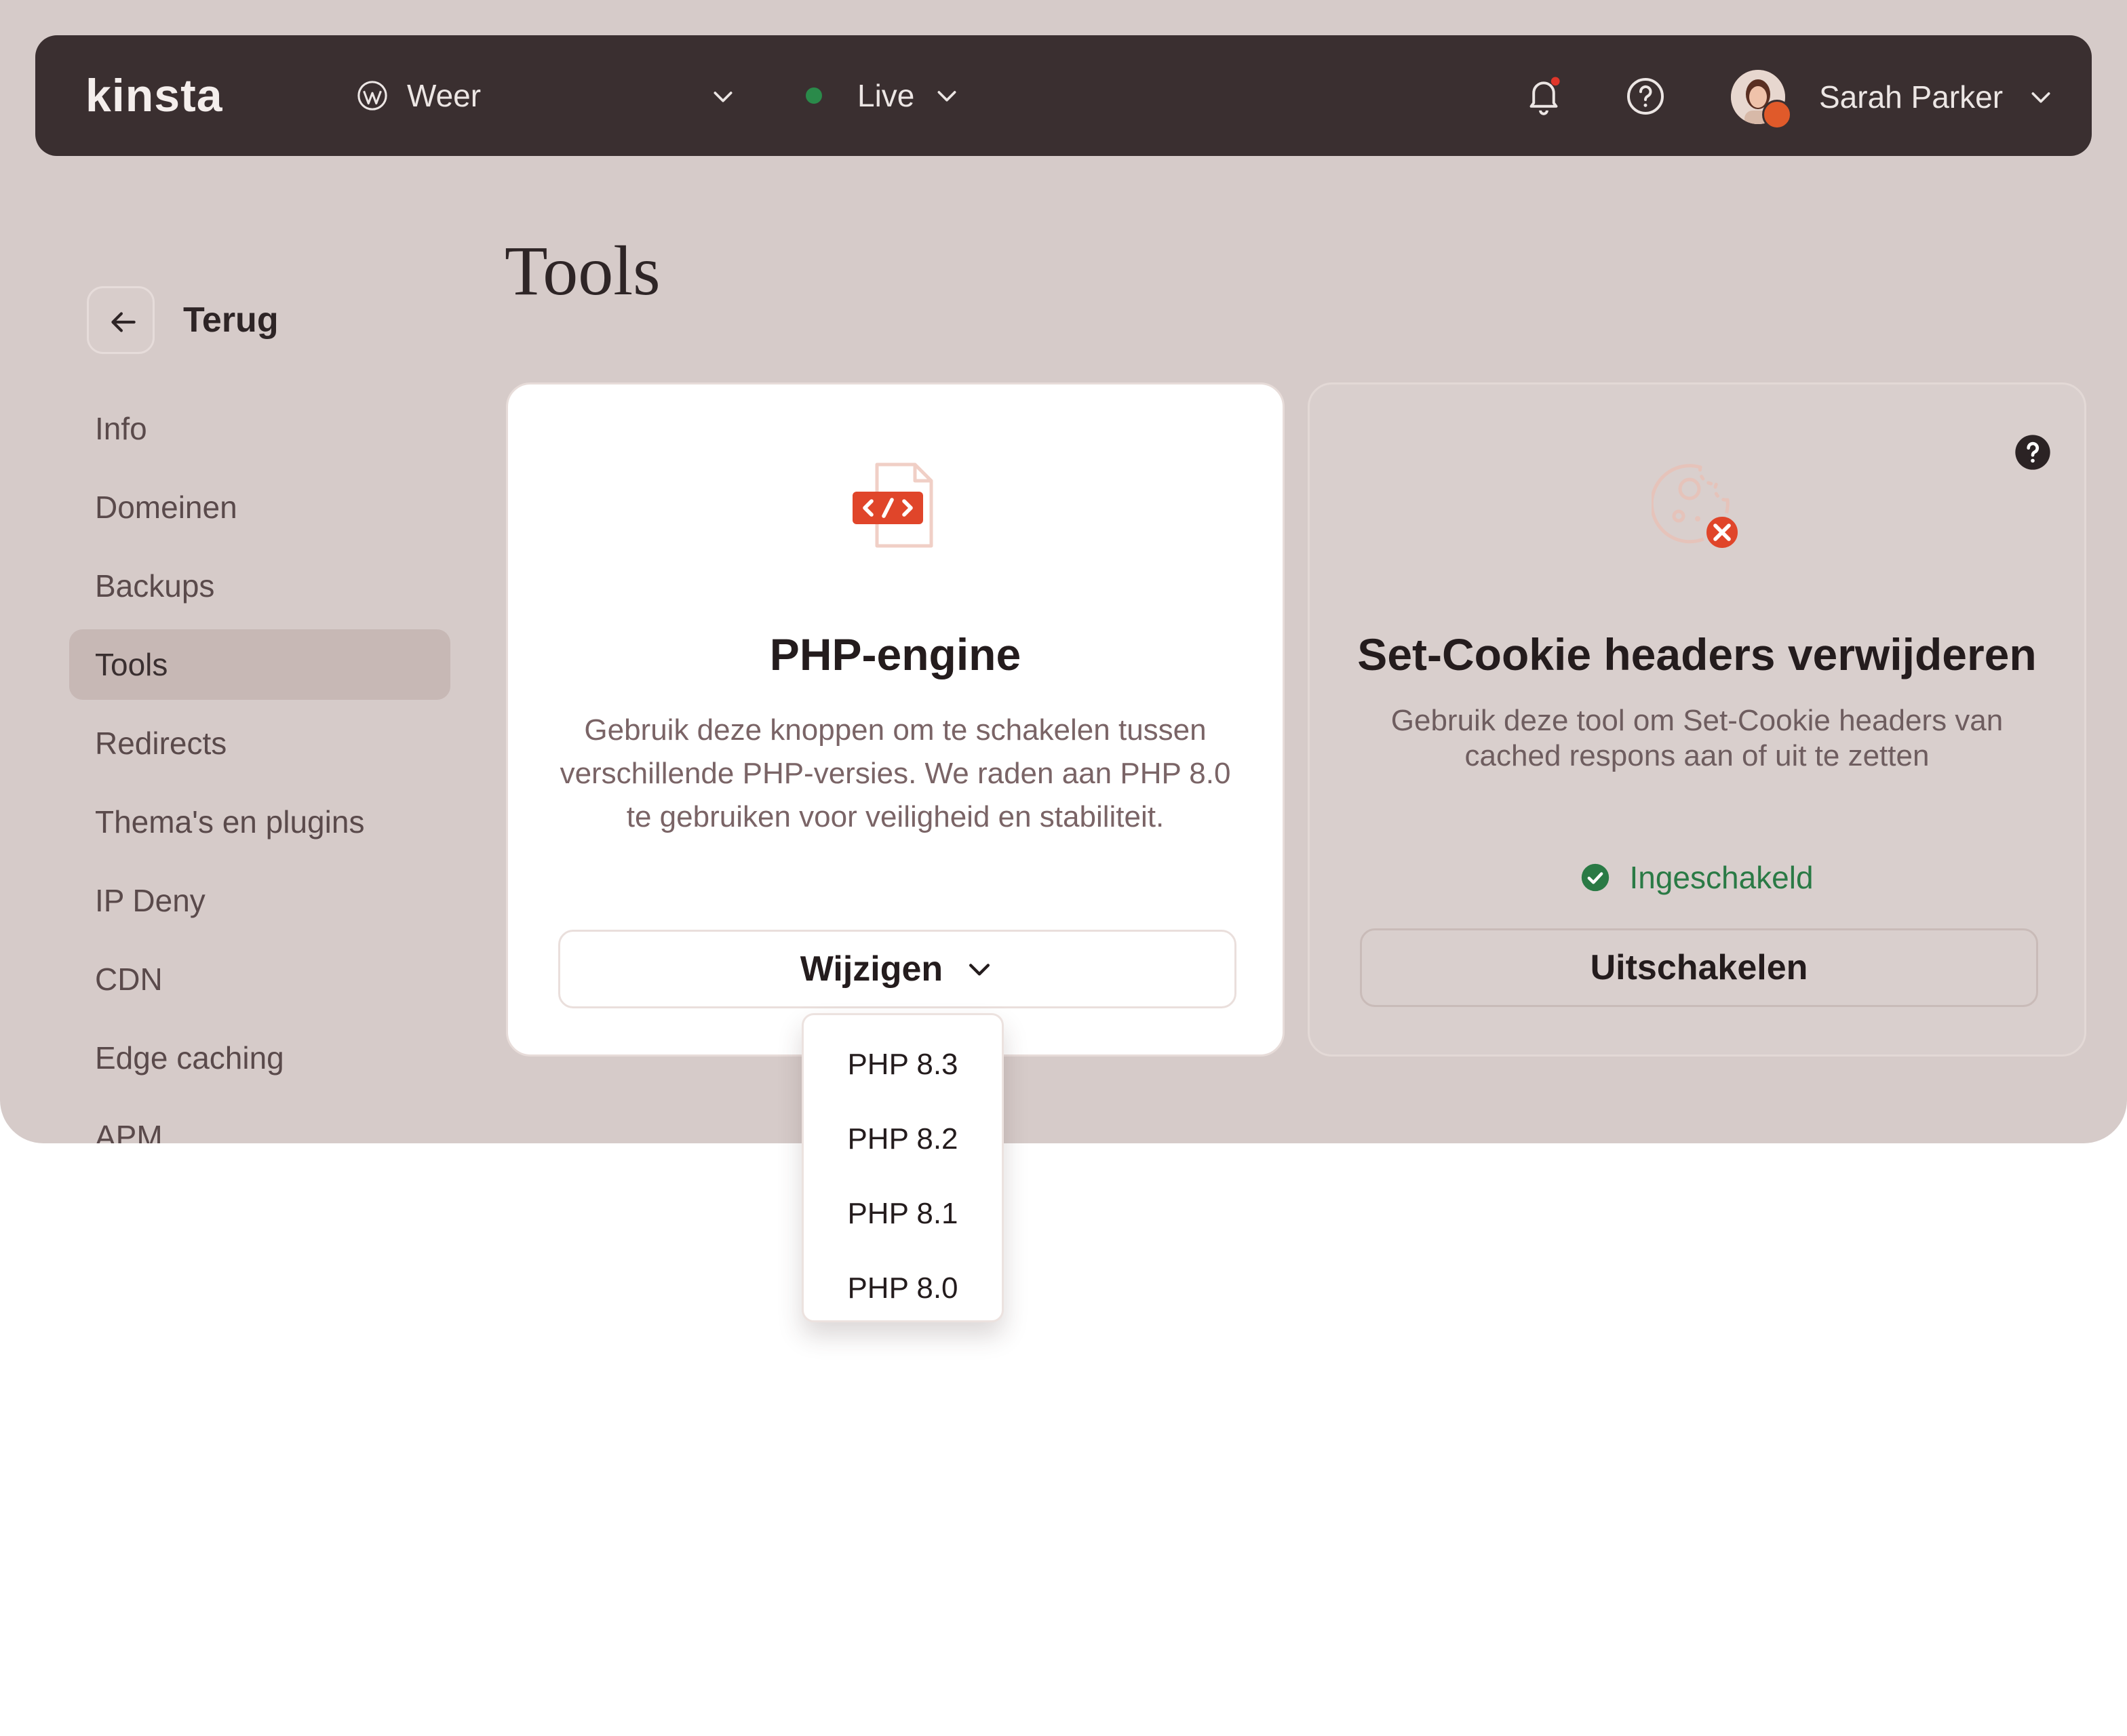 This screenshot has width=2127, height=1736. I want to click on environment-label: Live, so click(886, 95).